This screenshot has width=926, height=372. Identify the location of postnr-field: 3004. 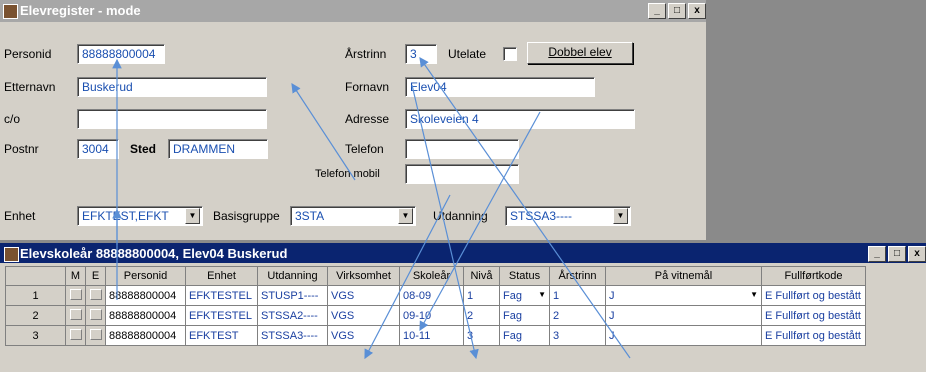
(98, 149).